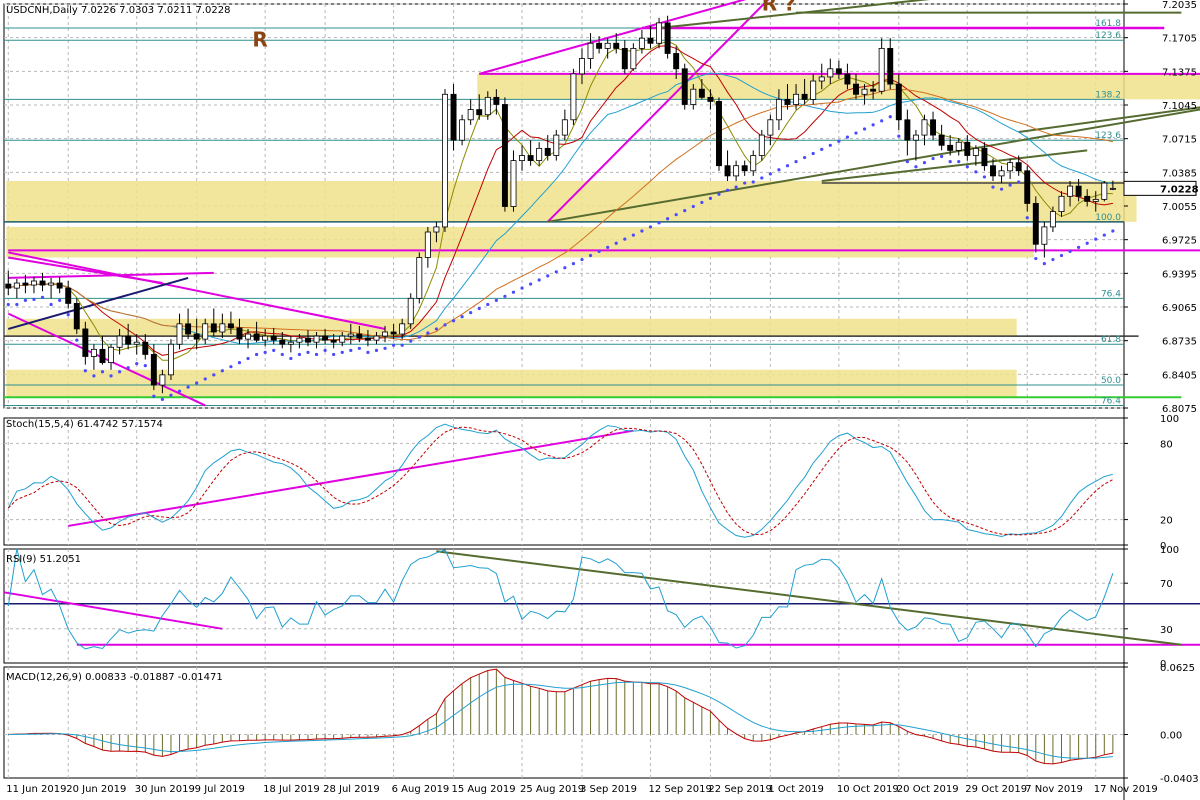  Describe the element at coordinates (1166, 444) in the screenshot. I see `stoch-axis-label: 80` at that location.